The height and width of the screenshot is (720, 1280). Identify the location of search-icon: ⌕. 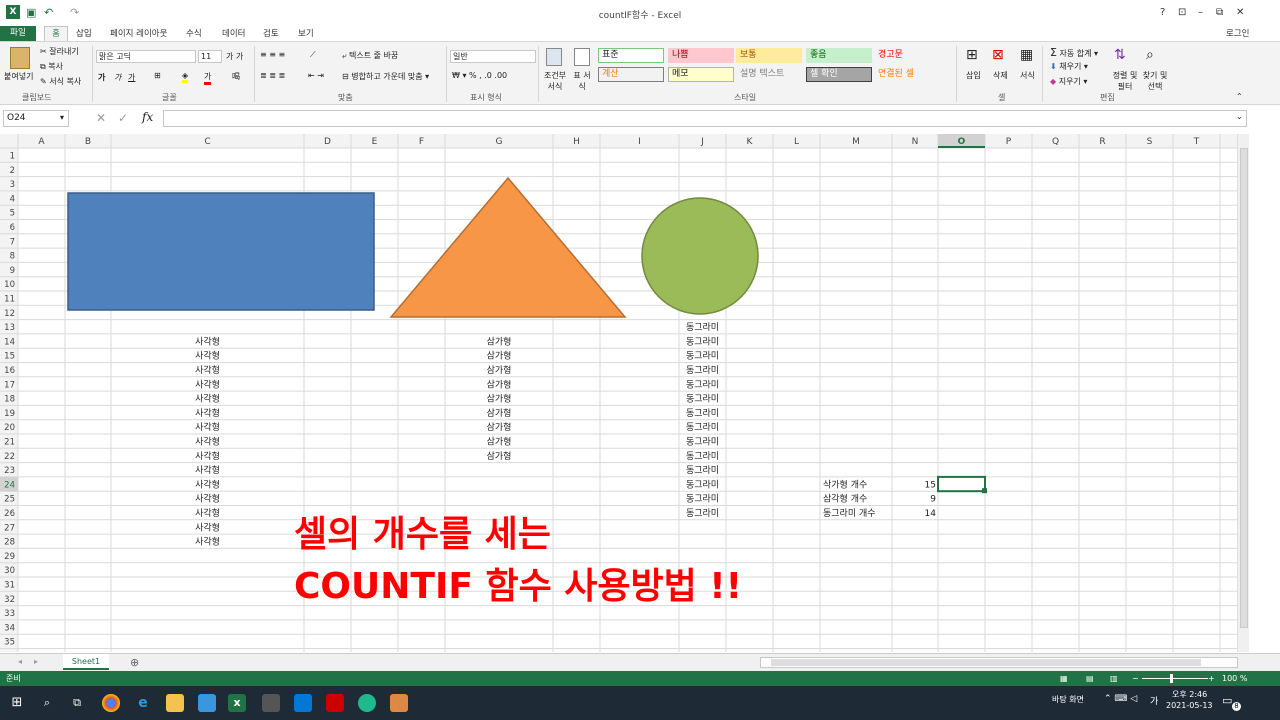
(47, 703).